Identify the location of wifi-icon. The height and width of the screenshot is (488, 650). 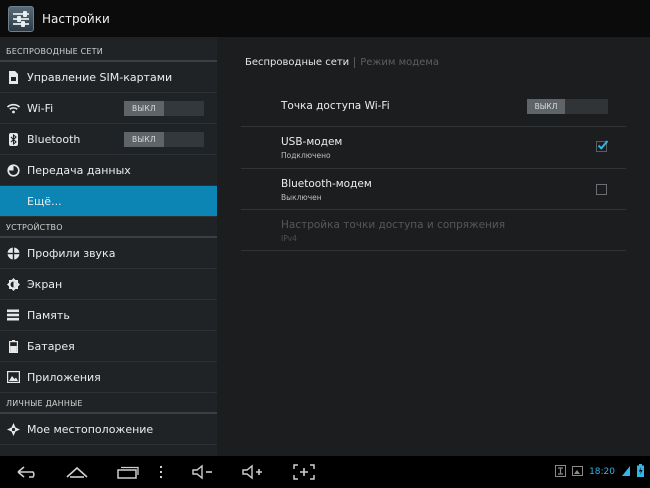
(13, 108).